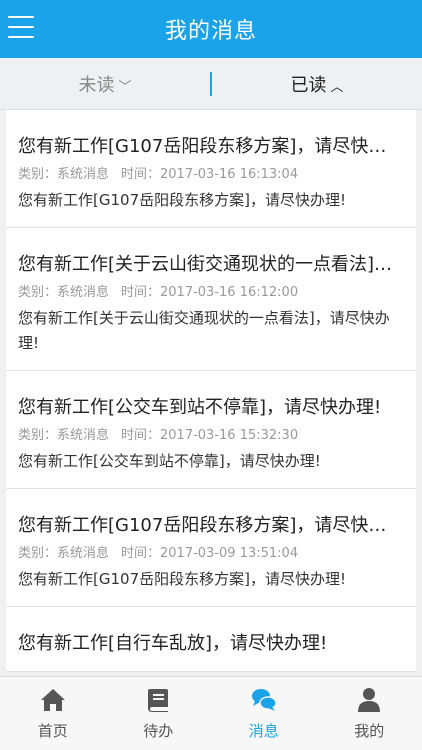 The width and height of the screenshot is (422, 750). I want to click on user-icon, so click(369, 700).